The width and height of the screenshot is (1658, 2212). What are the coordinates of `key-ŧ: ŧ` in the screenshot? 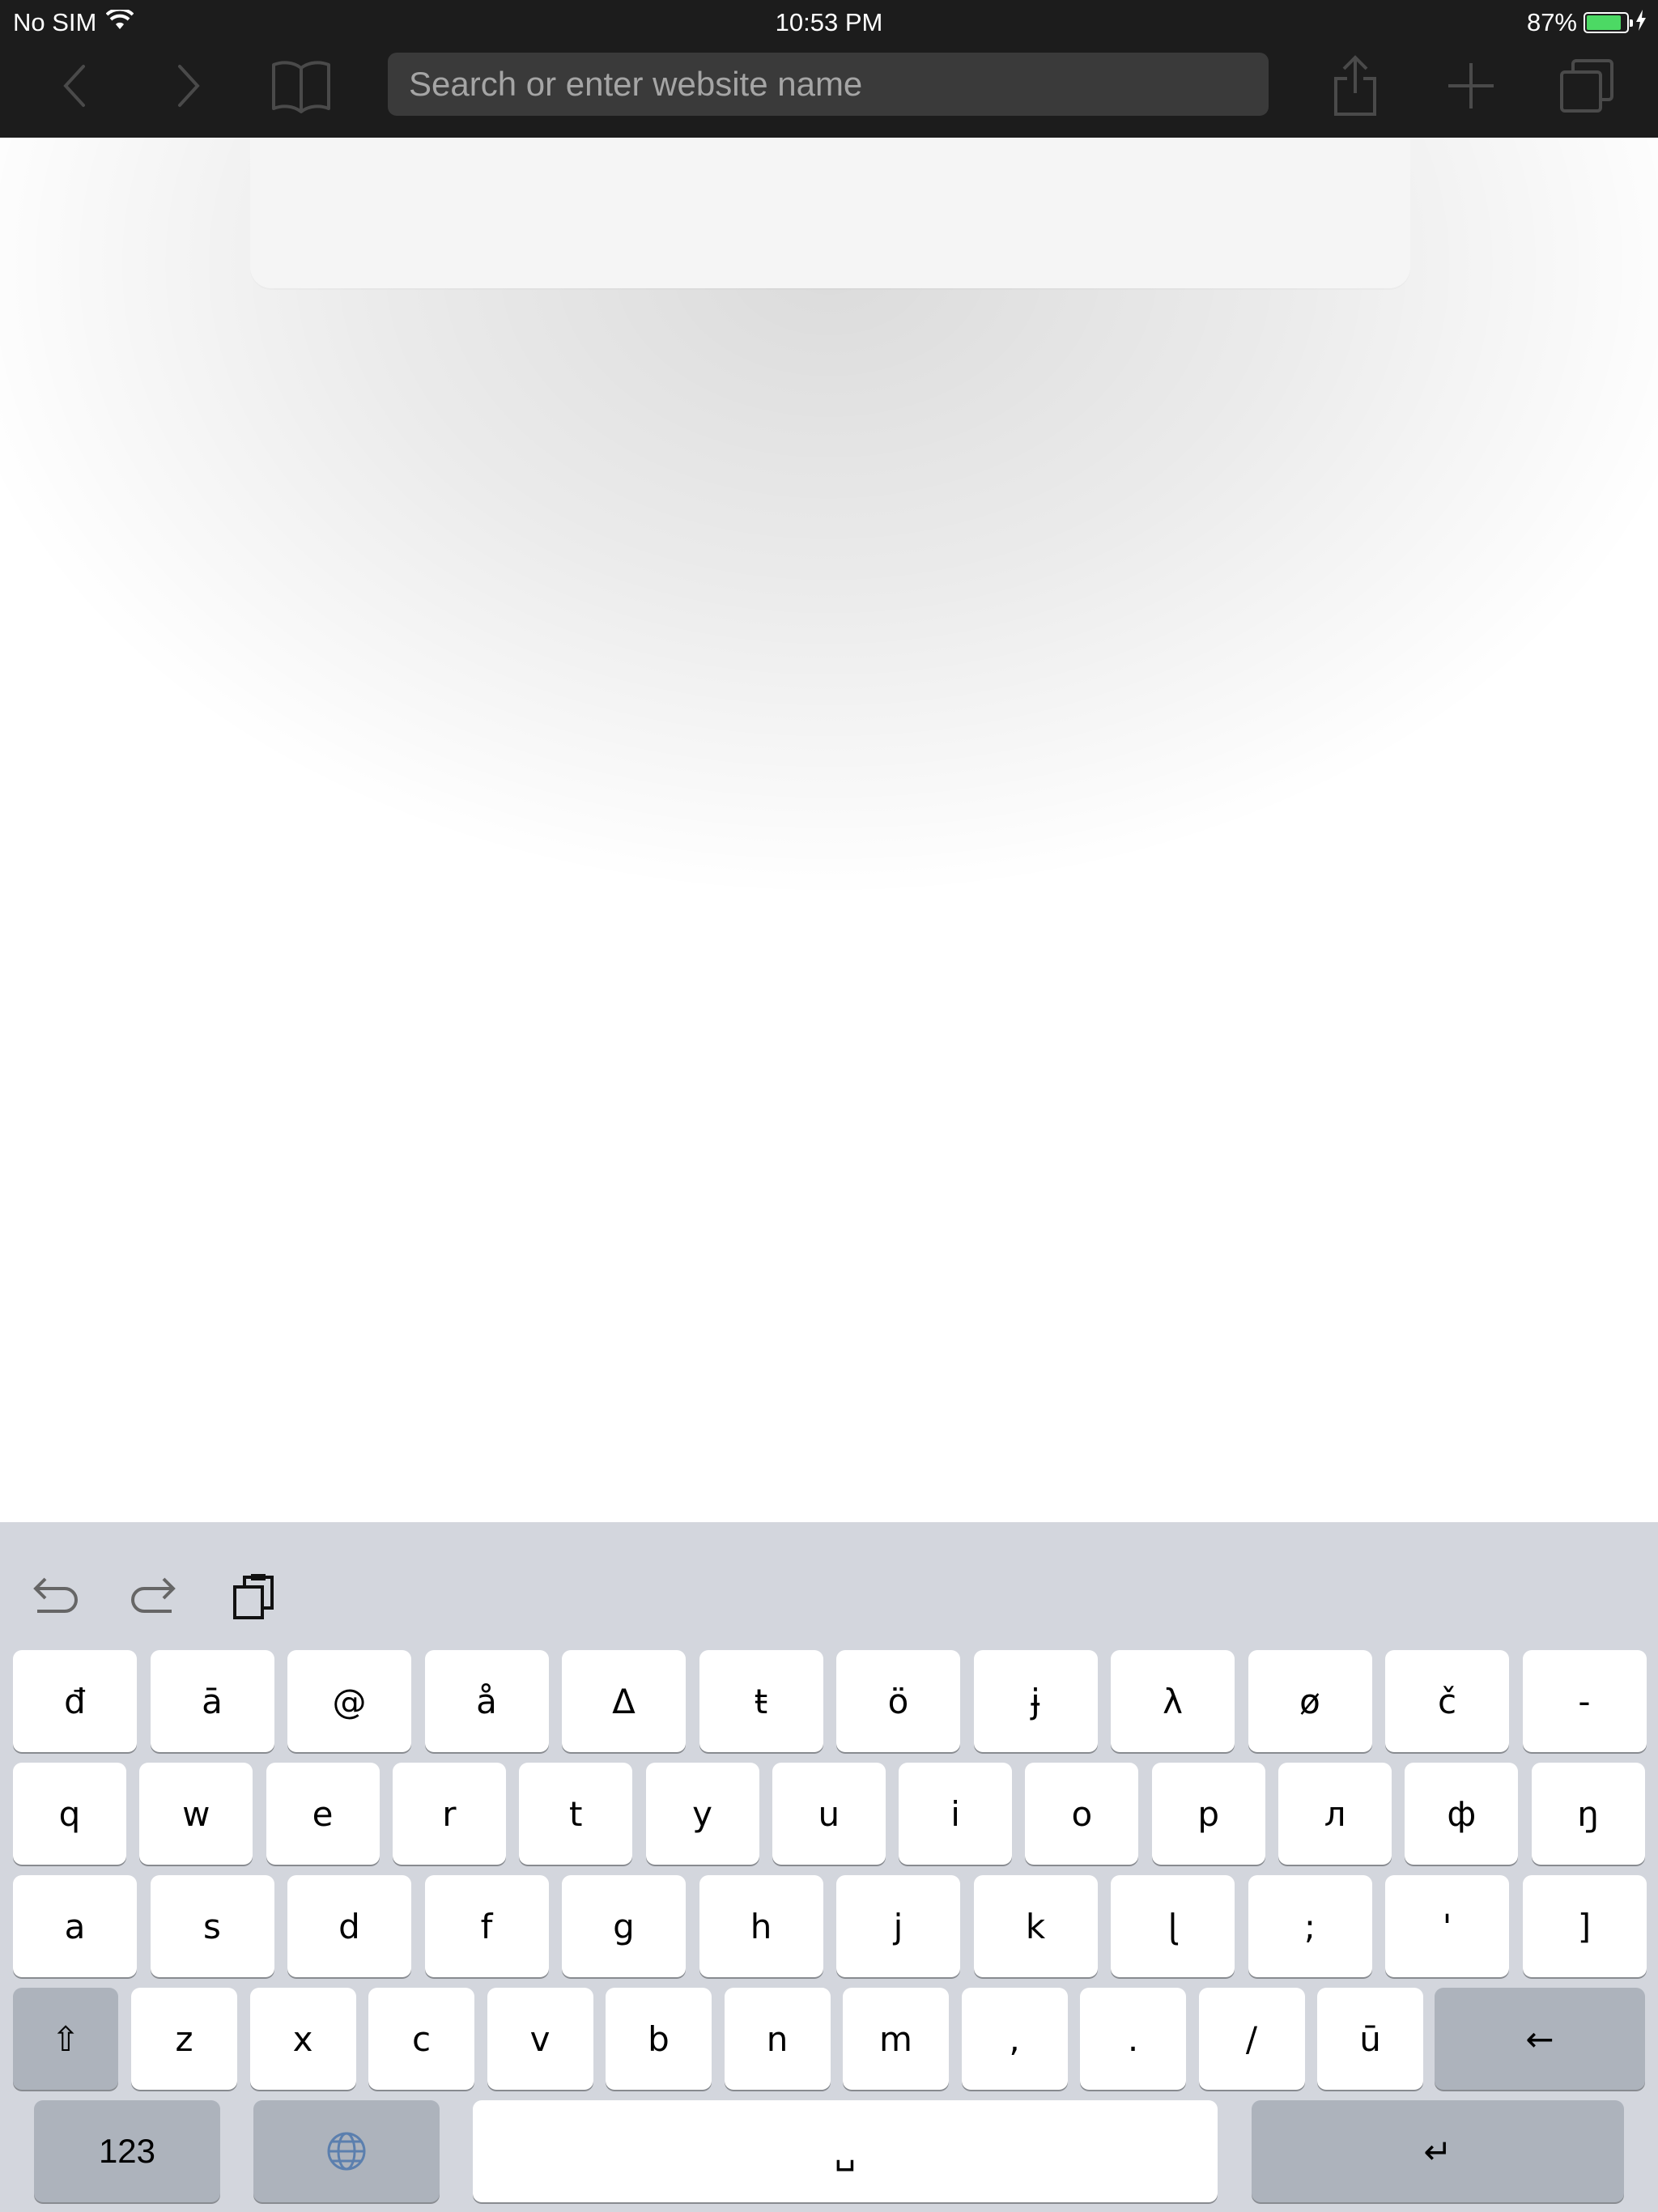 It's located at (761, 1701).